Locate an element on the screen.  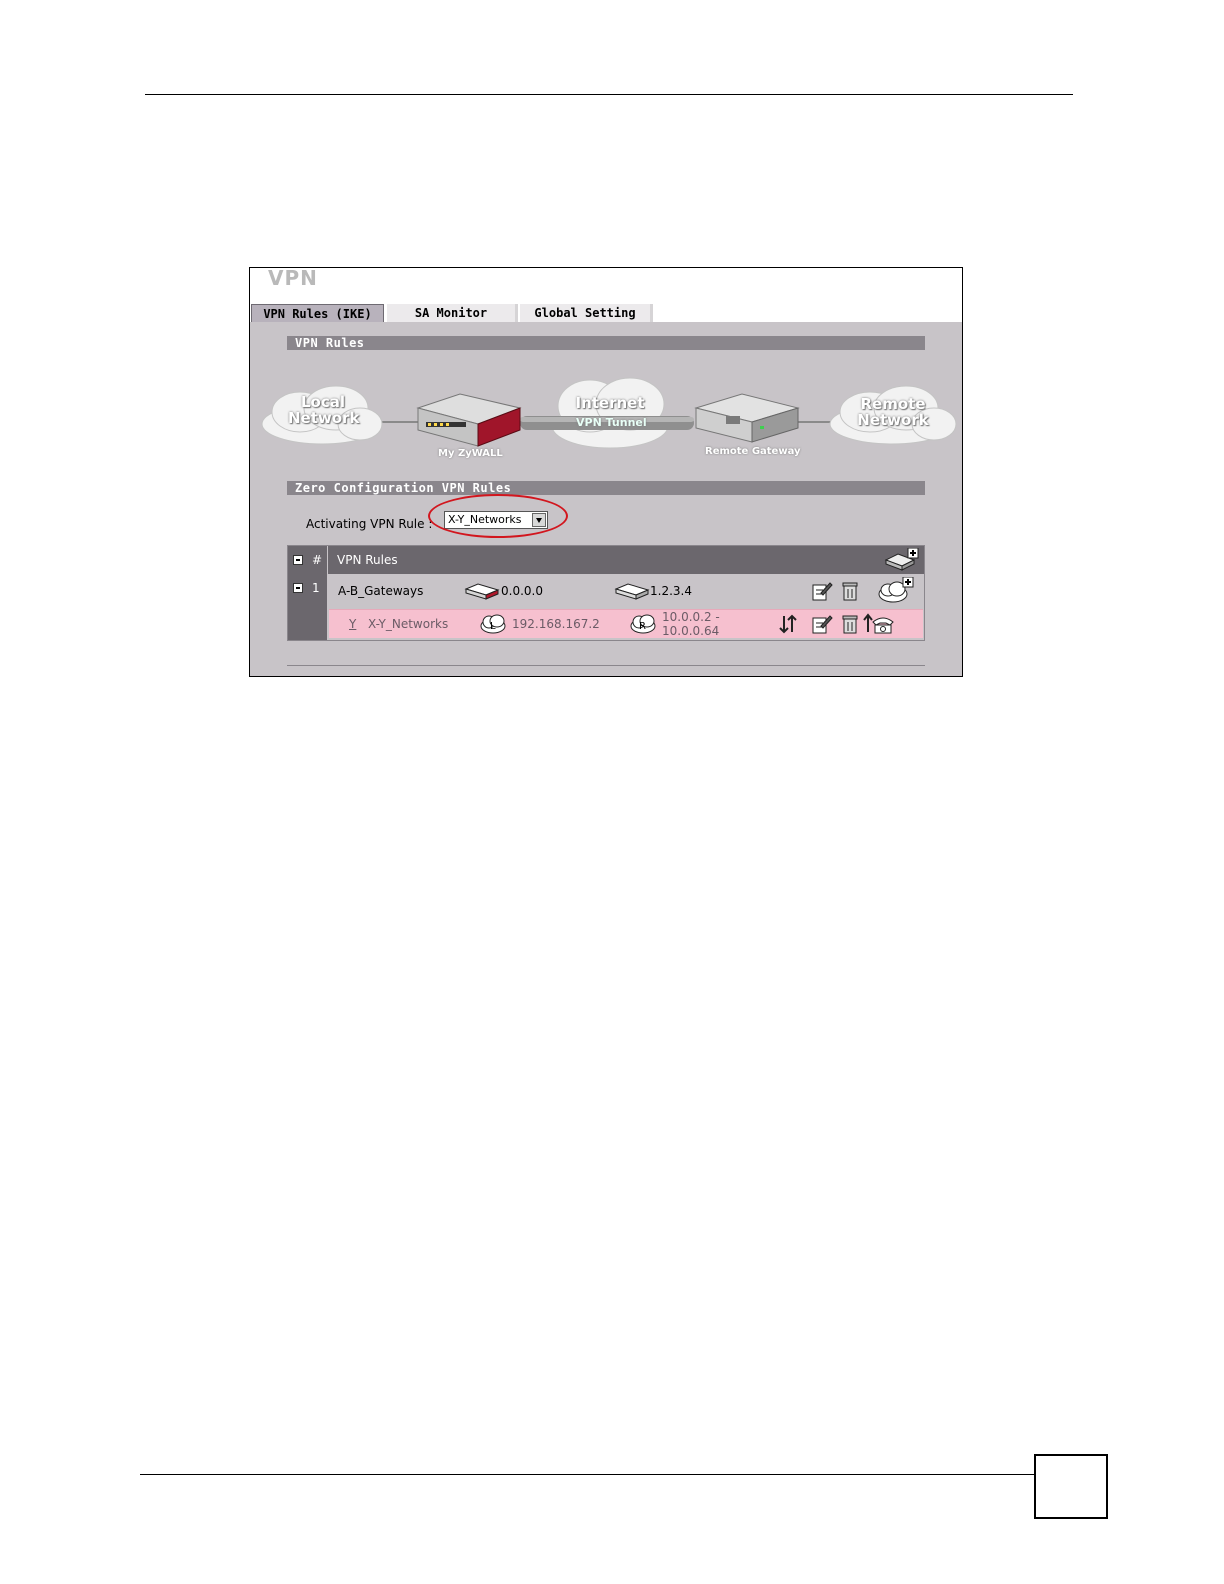
delete-gateway-icon is located at coordinates (850, 591).